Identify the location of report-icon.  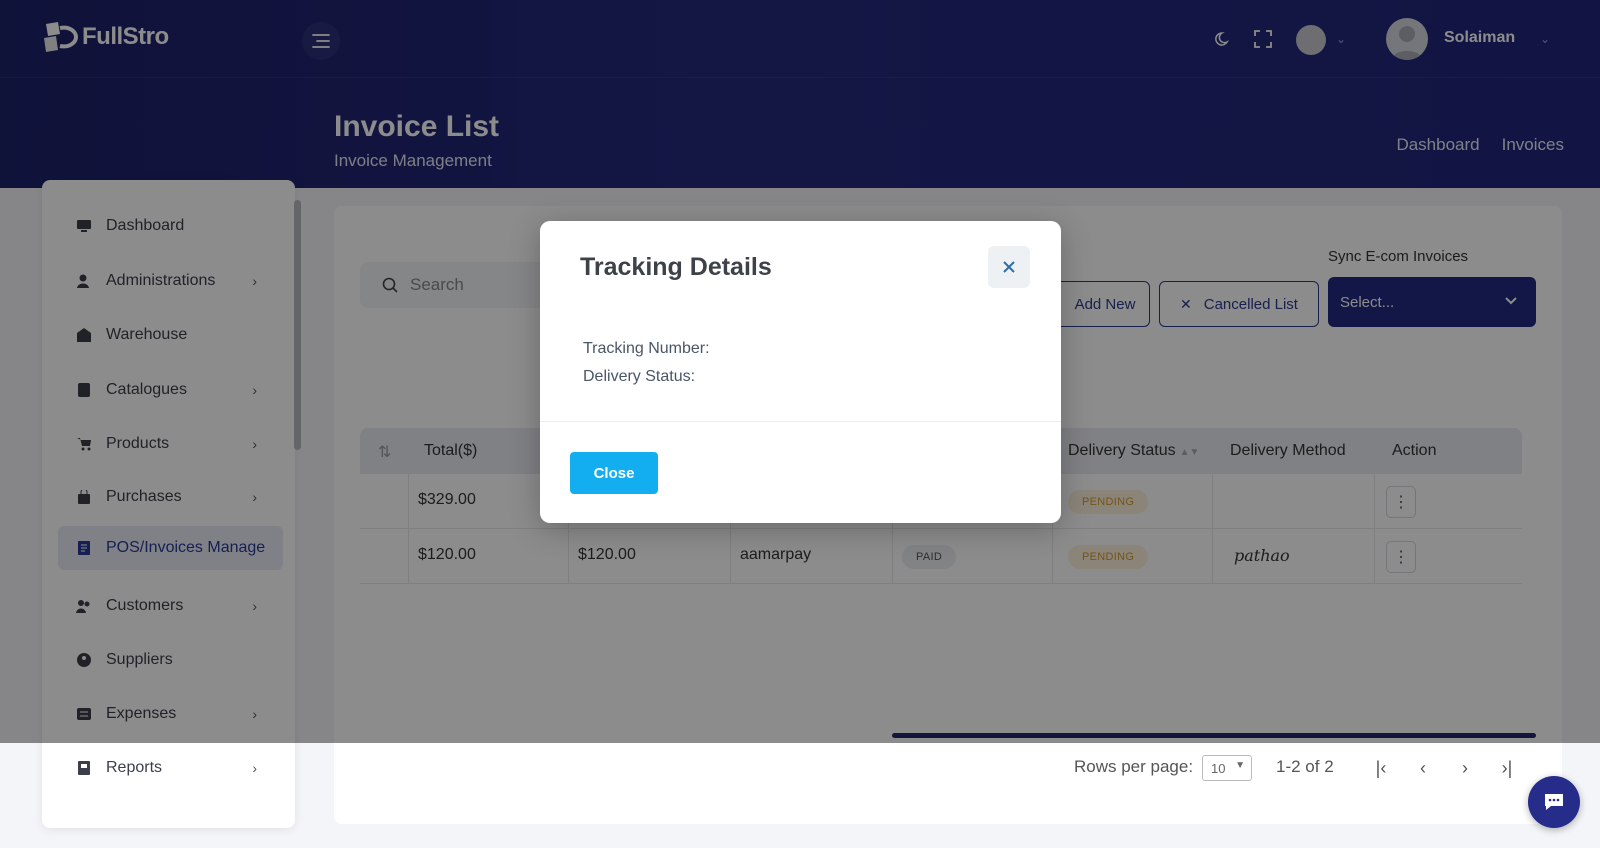
(84, 768).